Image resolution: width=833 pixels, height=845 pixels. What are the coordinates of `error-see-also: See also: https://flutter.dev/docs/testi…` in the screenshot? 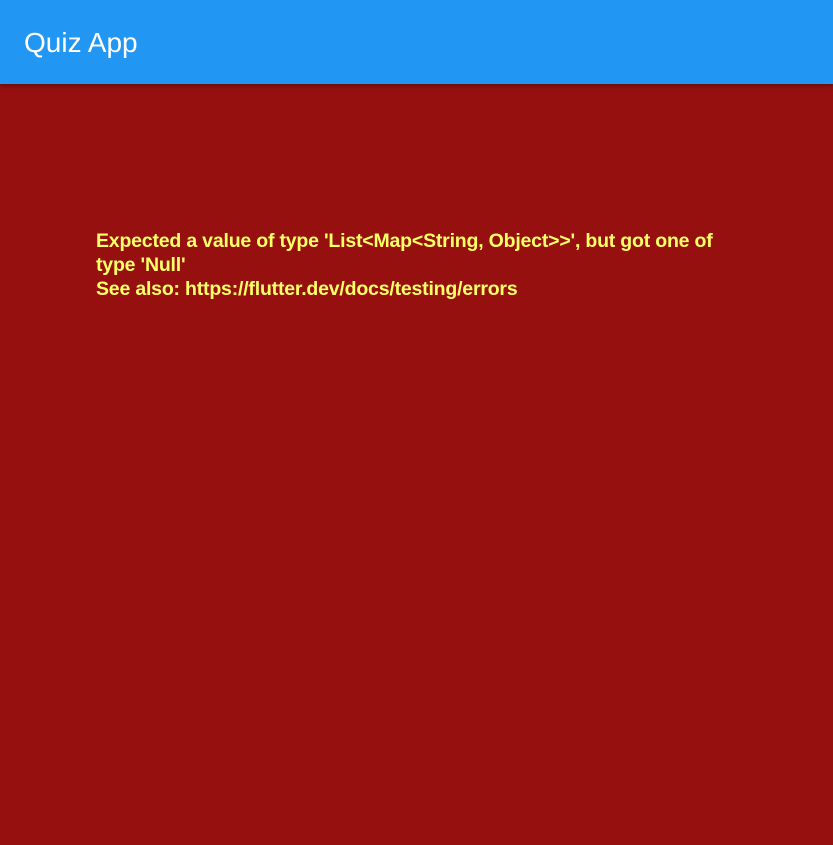 It's located at (307, 289).